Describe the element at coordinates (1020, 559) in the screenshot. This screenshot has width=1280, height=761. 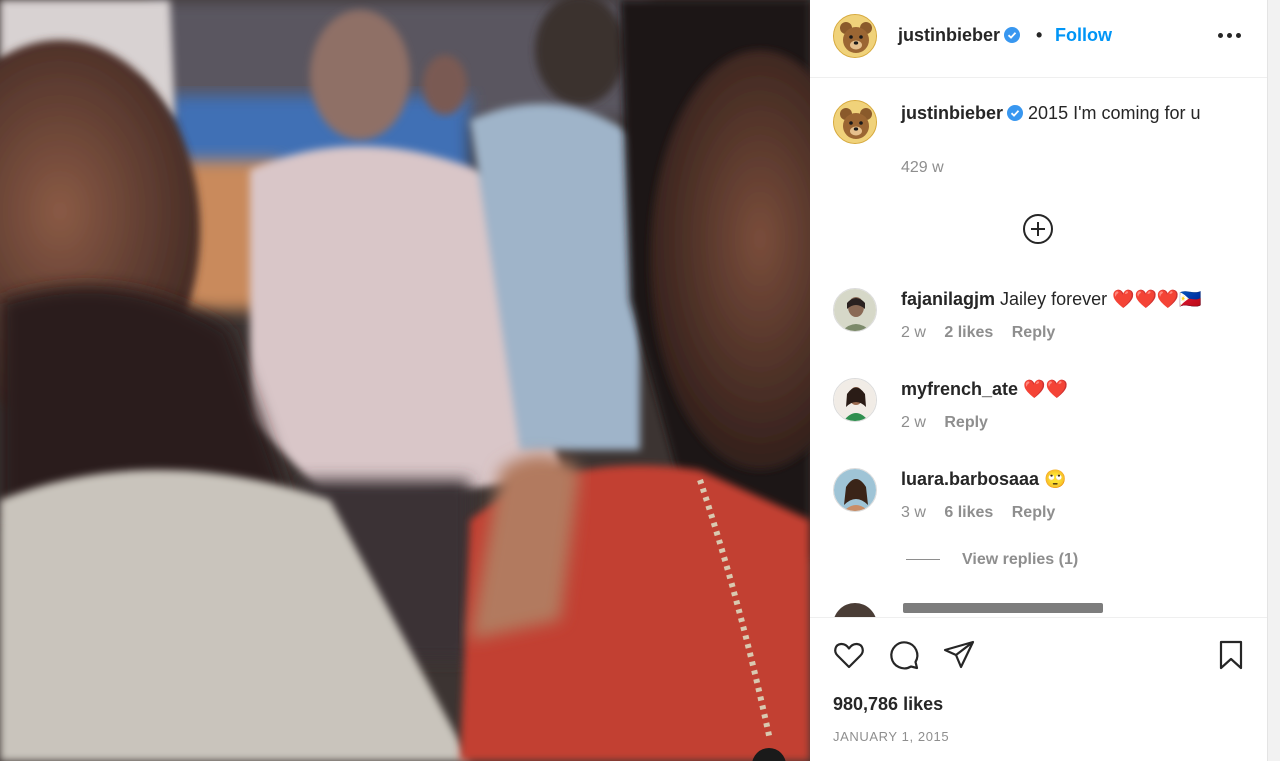
I see `view-replies-label: View replies (1)` at that location.